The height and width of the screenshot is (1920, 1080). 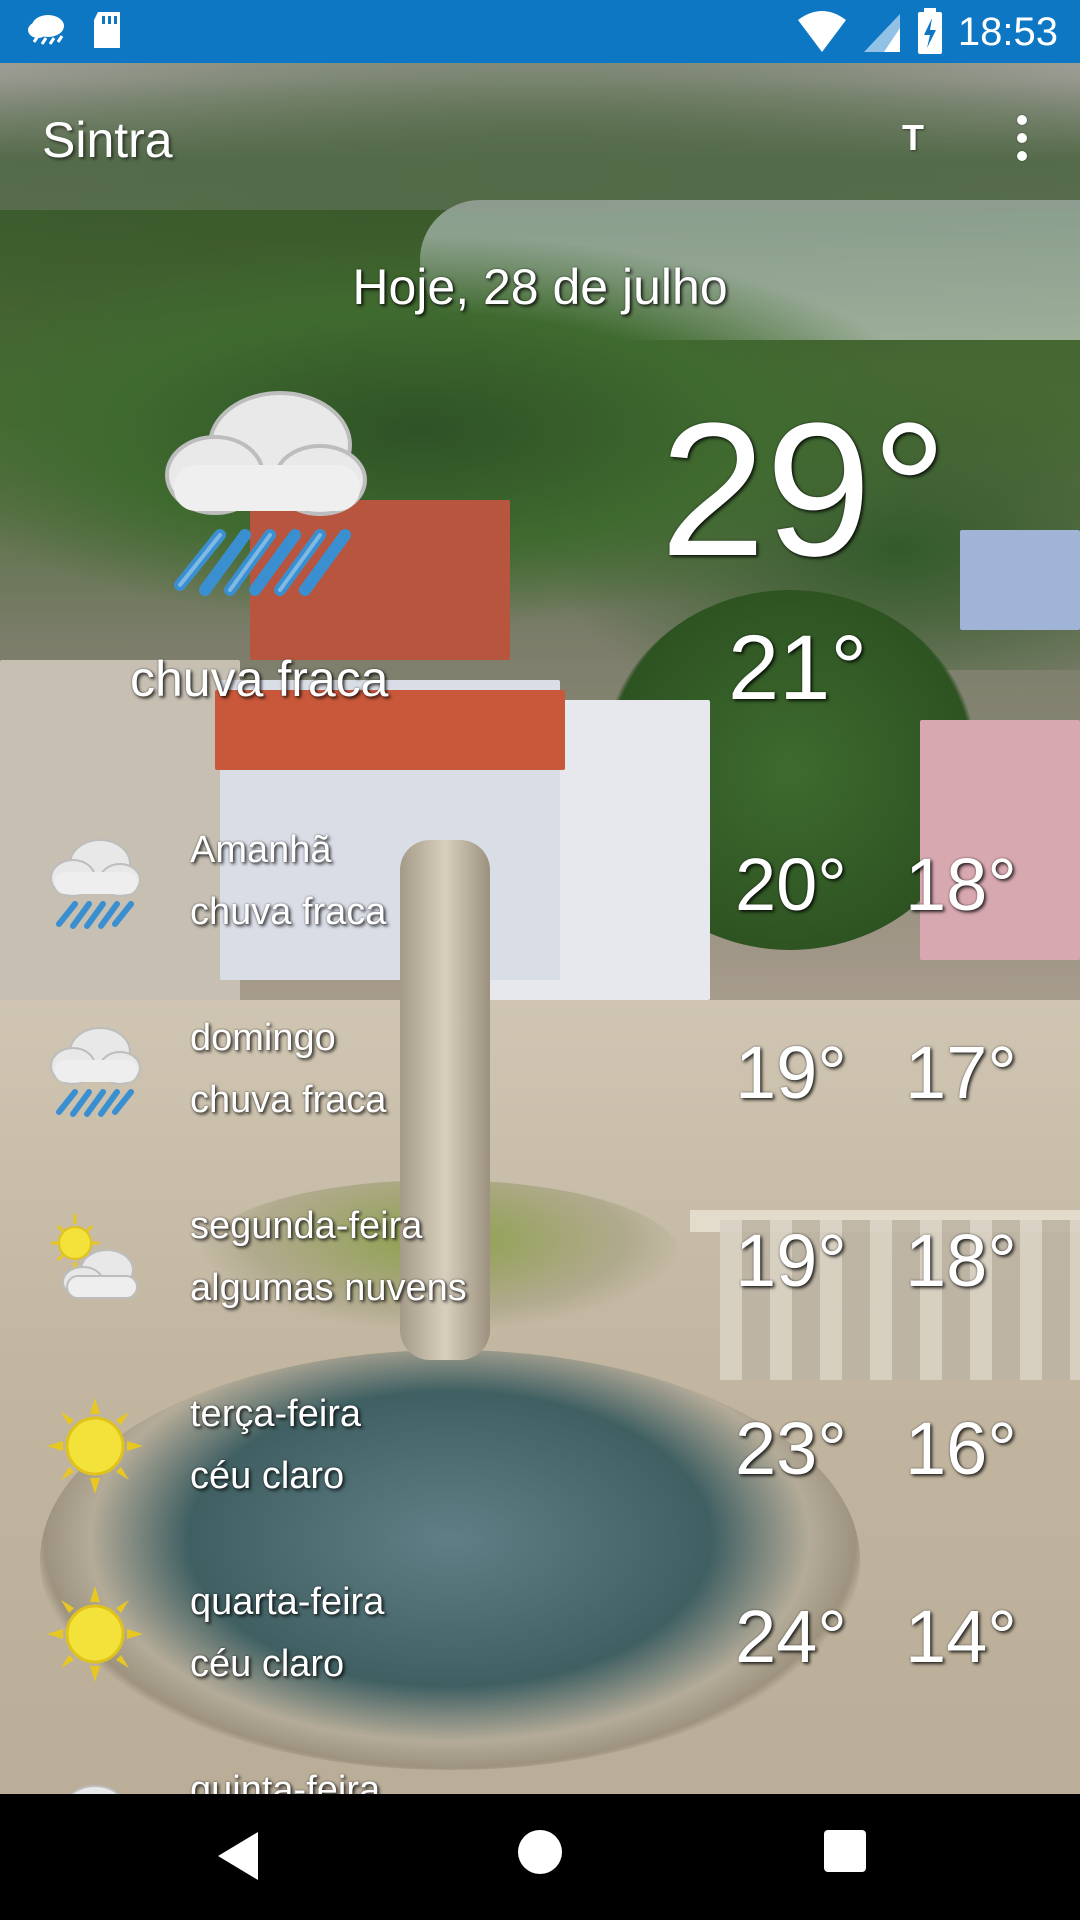 I want to click on today-date: Hoje, 28 de julho, so click(x=540, y=287).